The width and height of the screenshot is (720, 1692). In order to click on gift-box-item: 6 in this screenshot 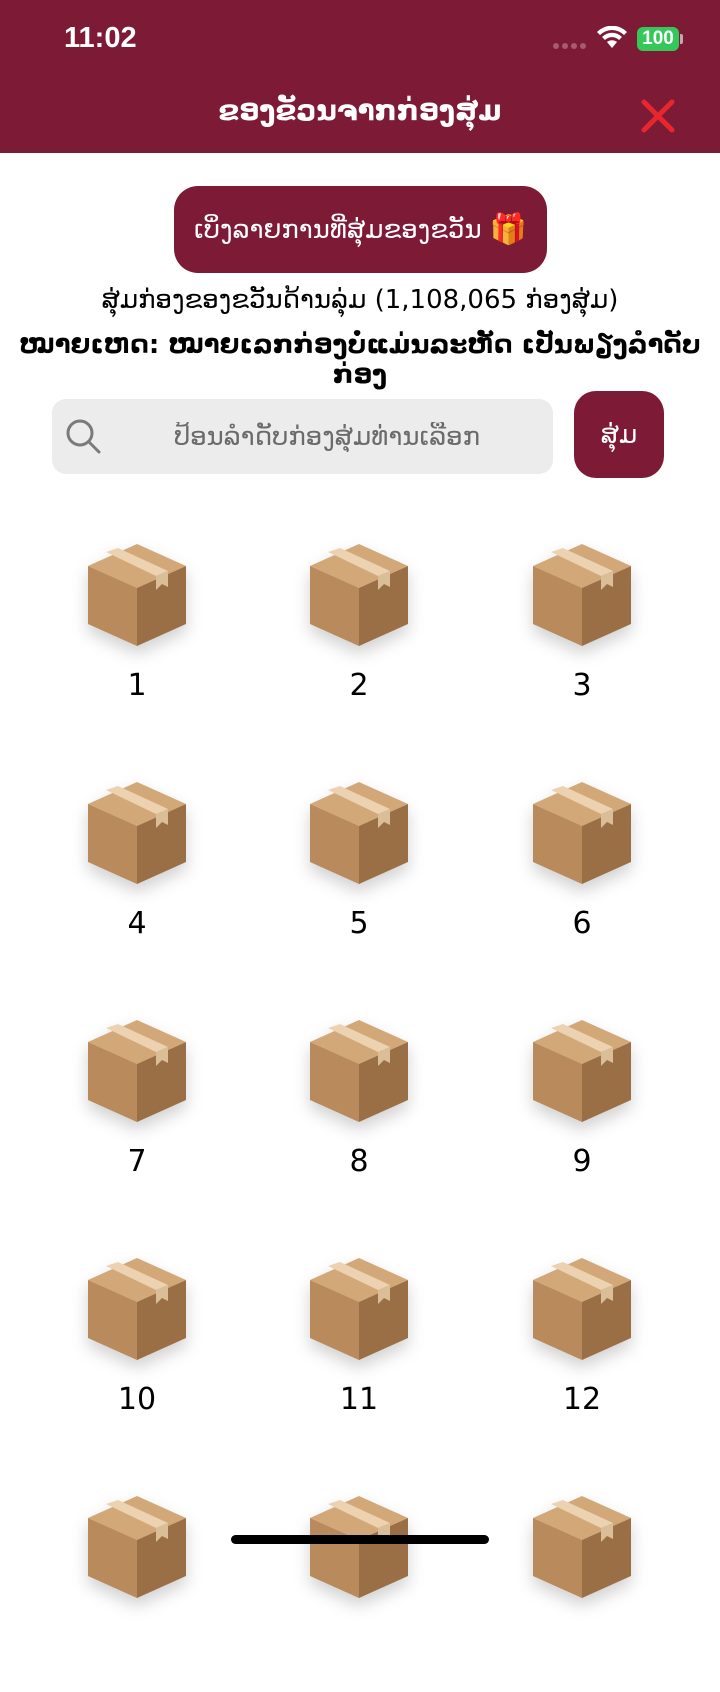, I will do `click(582, 878)`.